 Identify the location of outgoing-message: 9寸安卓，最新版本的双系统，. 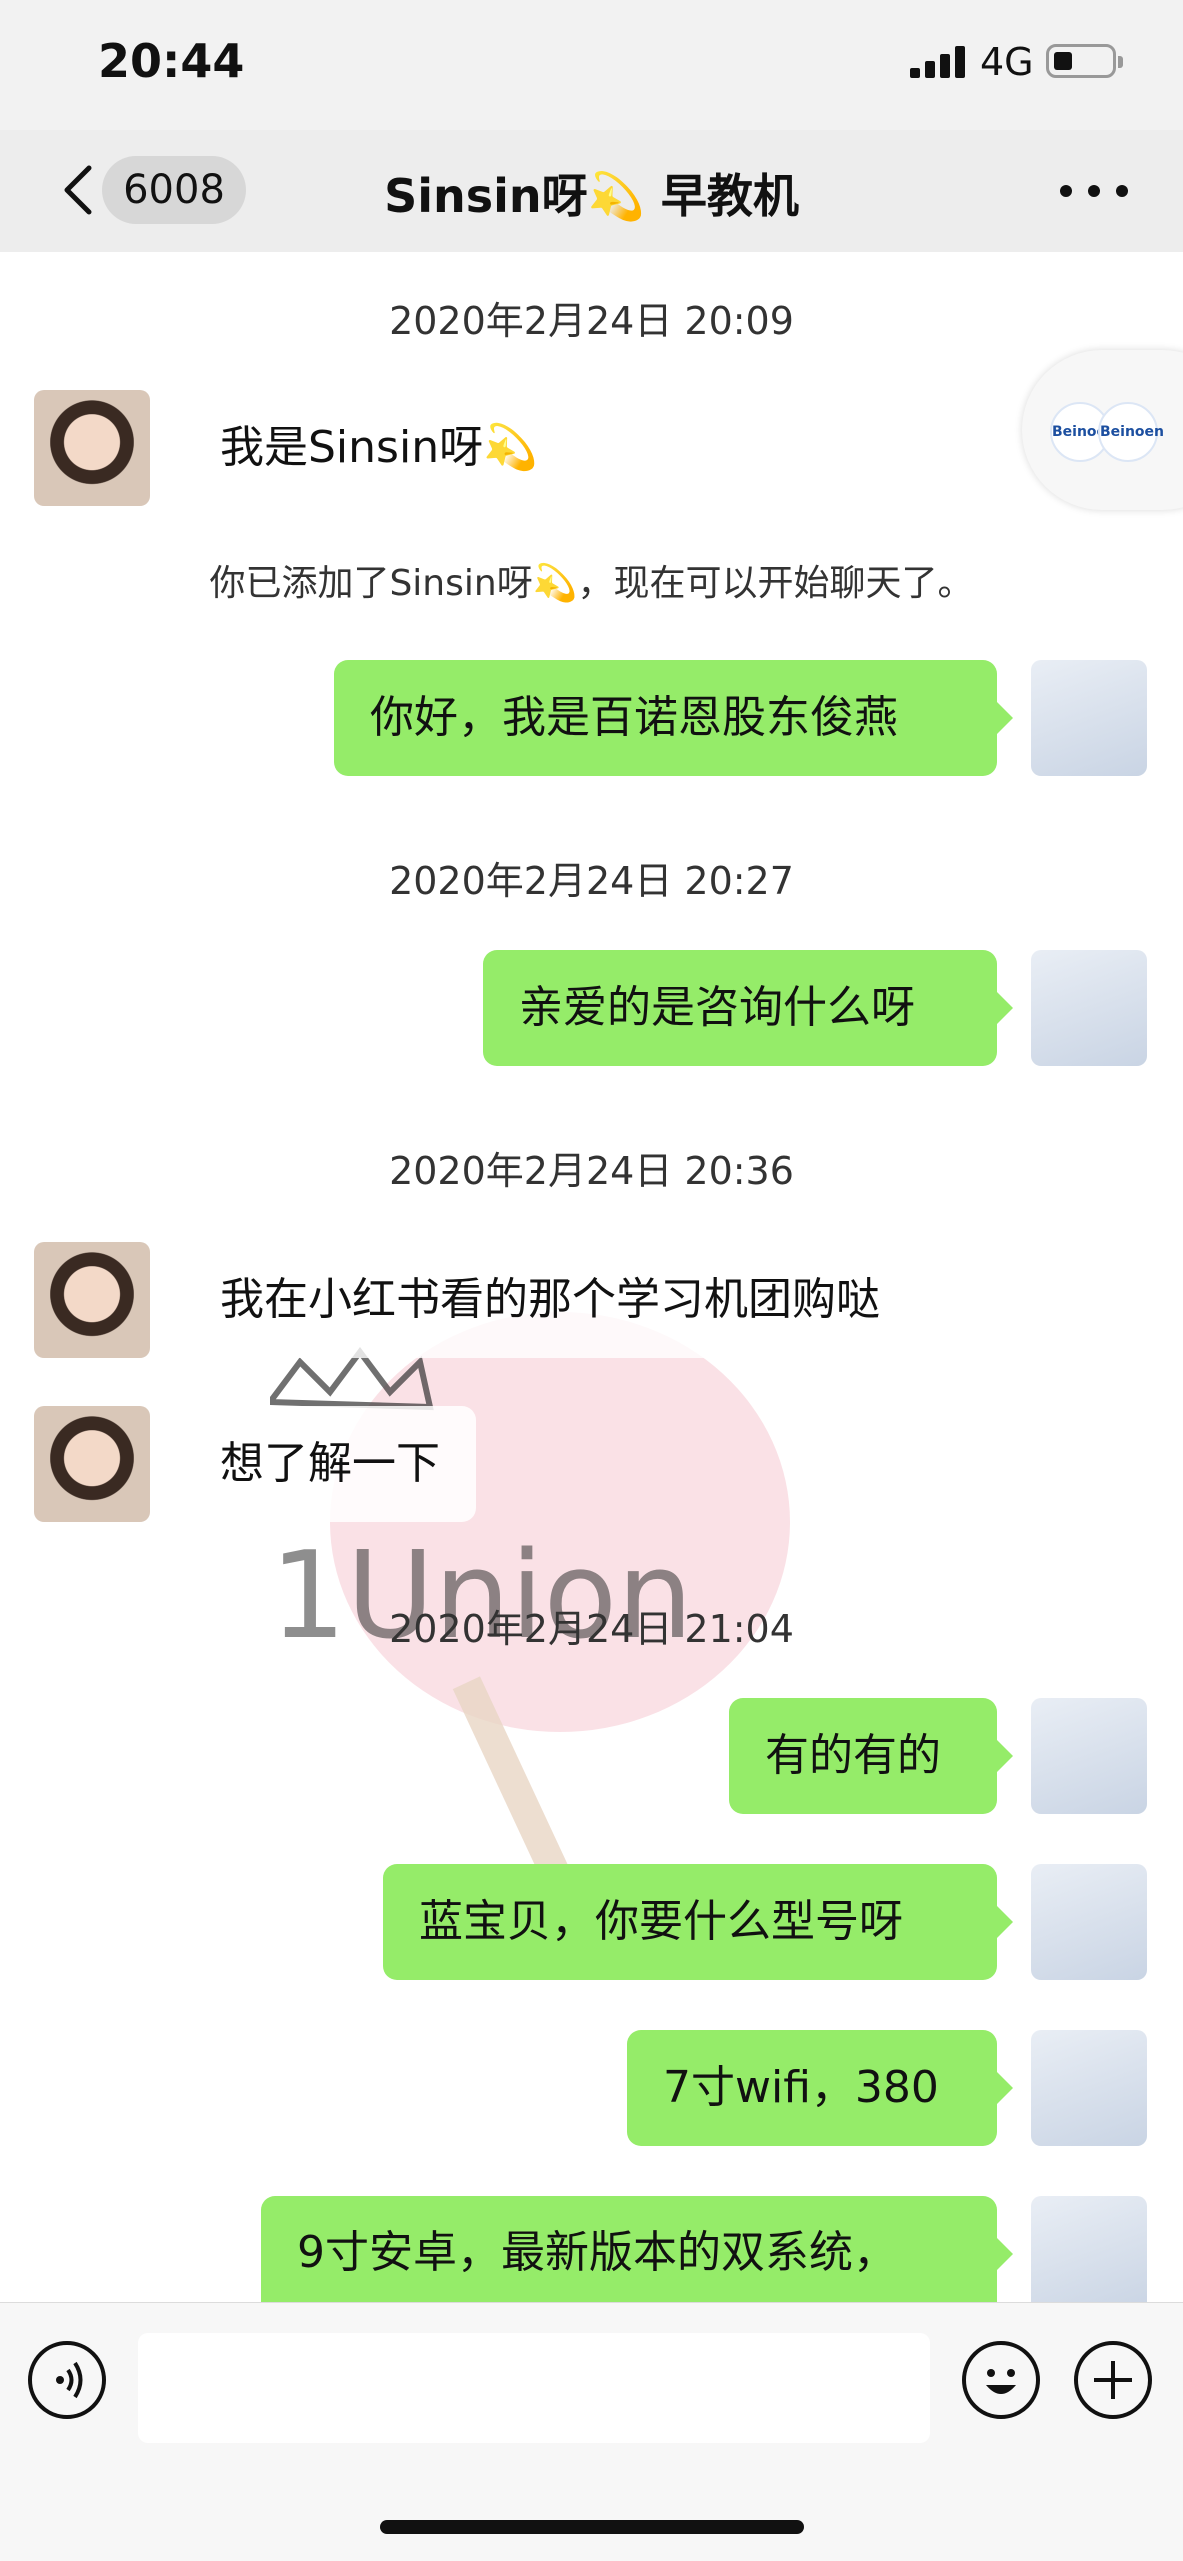
(637, 2249).